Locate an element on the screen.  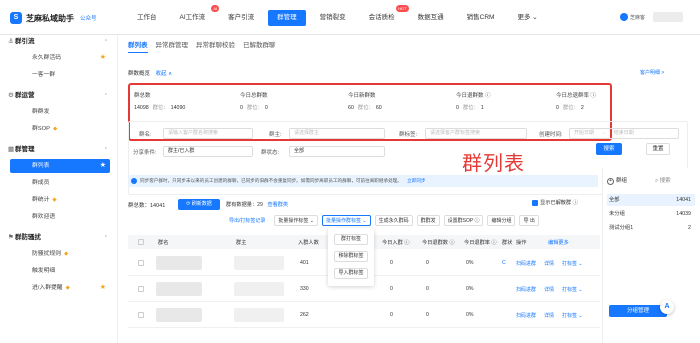
brand-tag: 公众号 is located at coordinates (88, 18).